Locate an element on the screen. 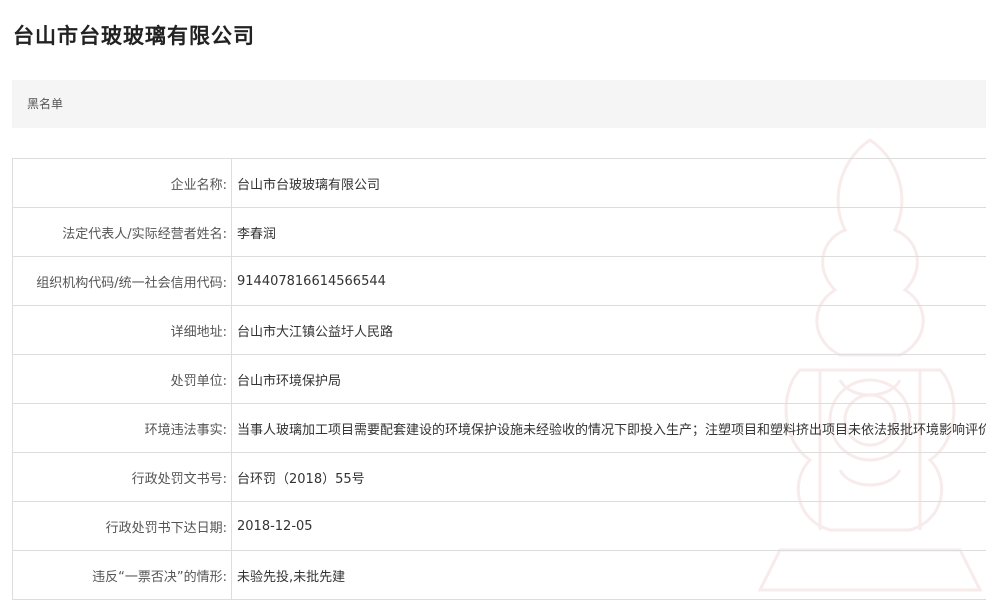 The width and height of the screenshot is (986, 604). row-label: 企业名称: is located at coordinates (122, 183).